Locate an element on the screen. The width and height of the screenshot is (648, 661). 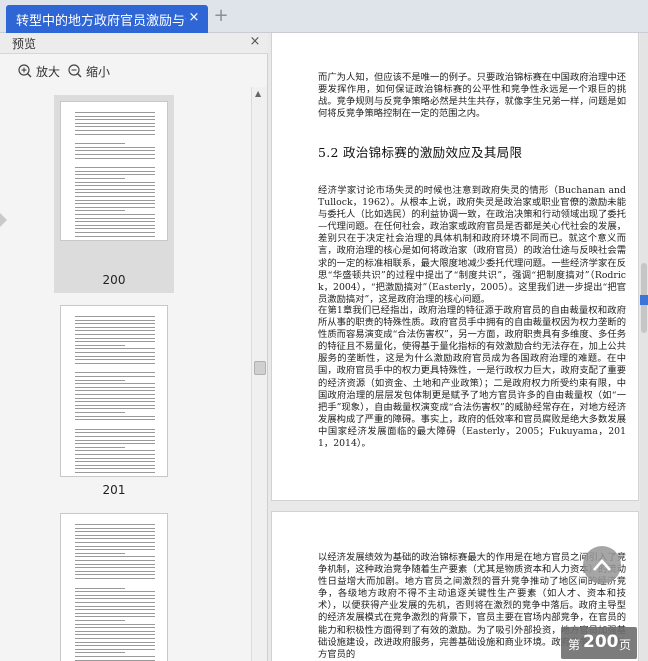
zoom-in-button: 放大 is located at coordinates (39, 71).